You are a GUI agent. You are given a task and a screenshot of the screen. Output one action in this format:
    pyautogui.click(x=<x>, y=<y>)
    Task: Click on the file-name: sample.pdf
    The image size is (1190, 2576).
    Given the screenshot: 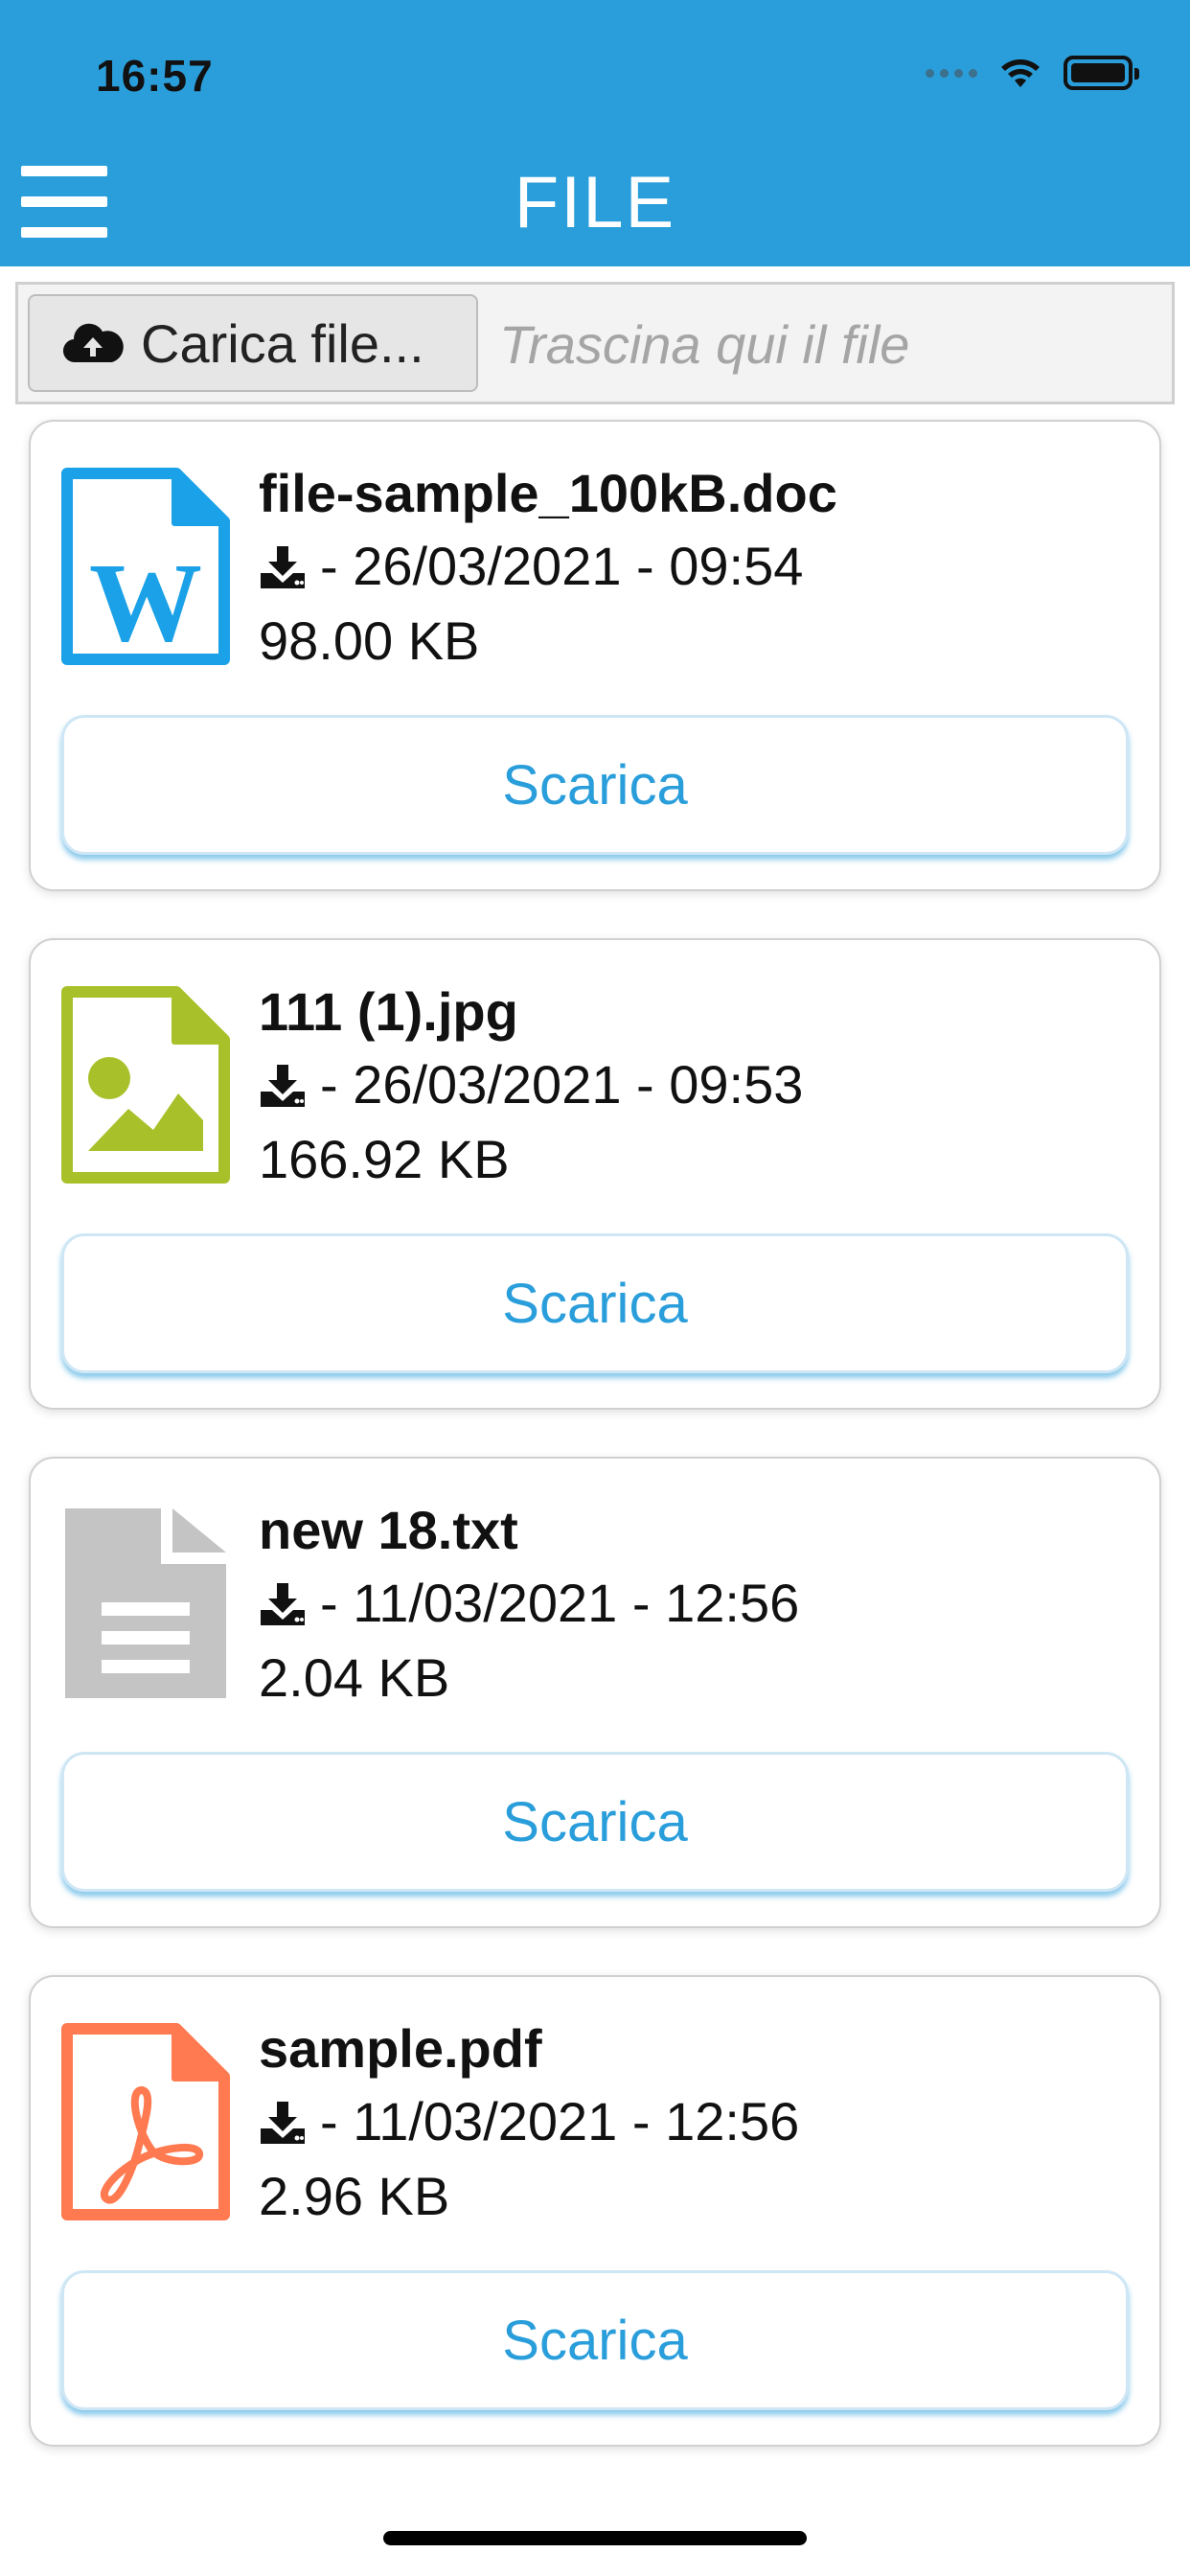 What is the action you would take?
    pyautogui.click(x=401, y=2048)
    